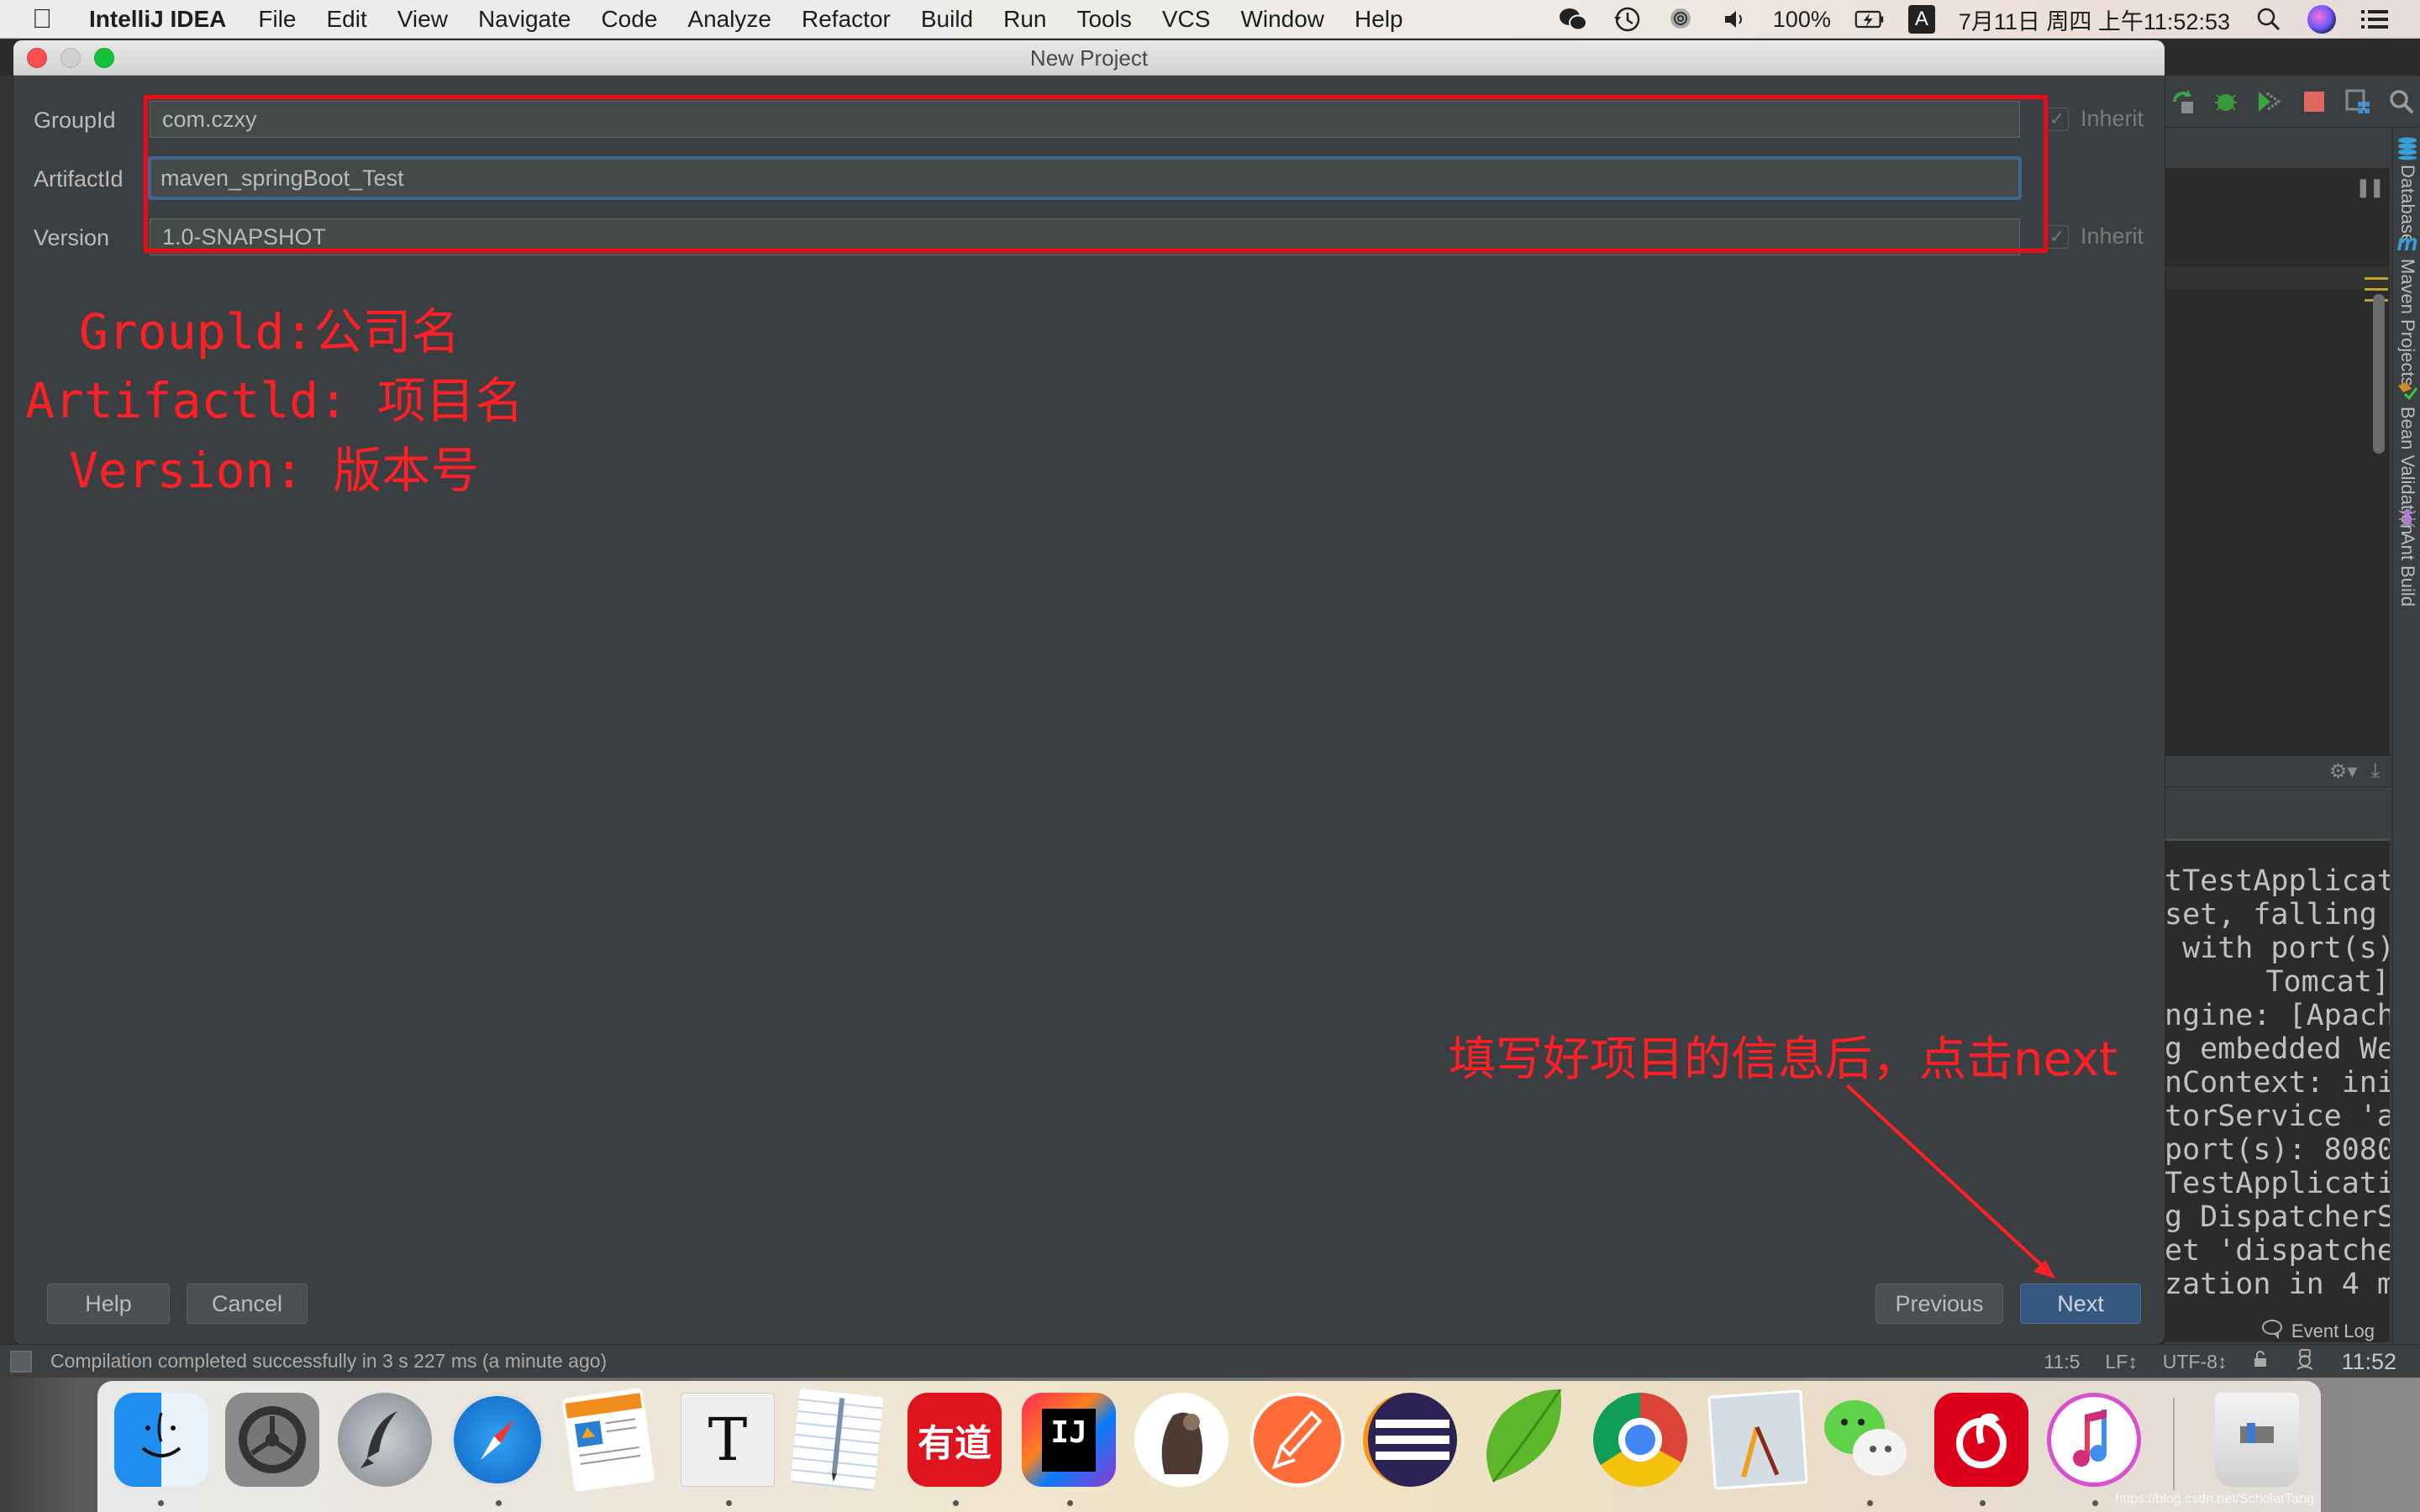  Describe the element at coordinates (2305, 1361) in the screenshot. I see `inspector-icon` at that location.